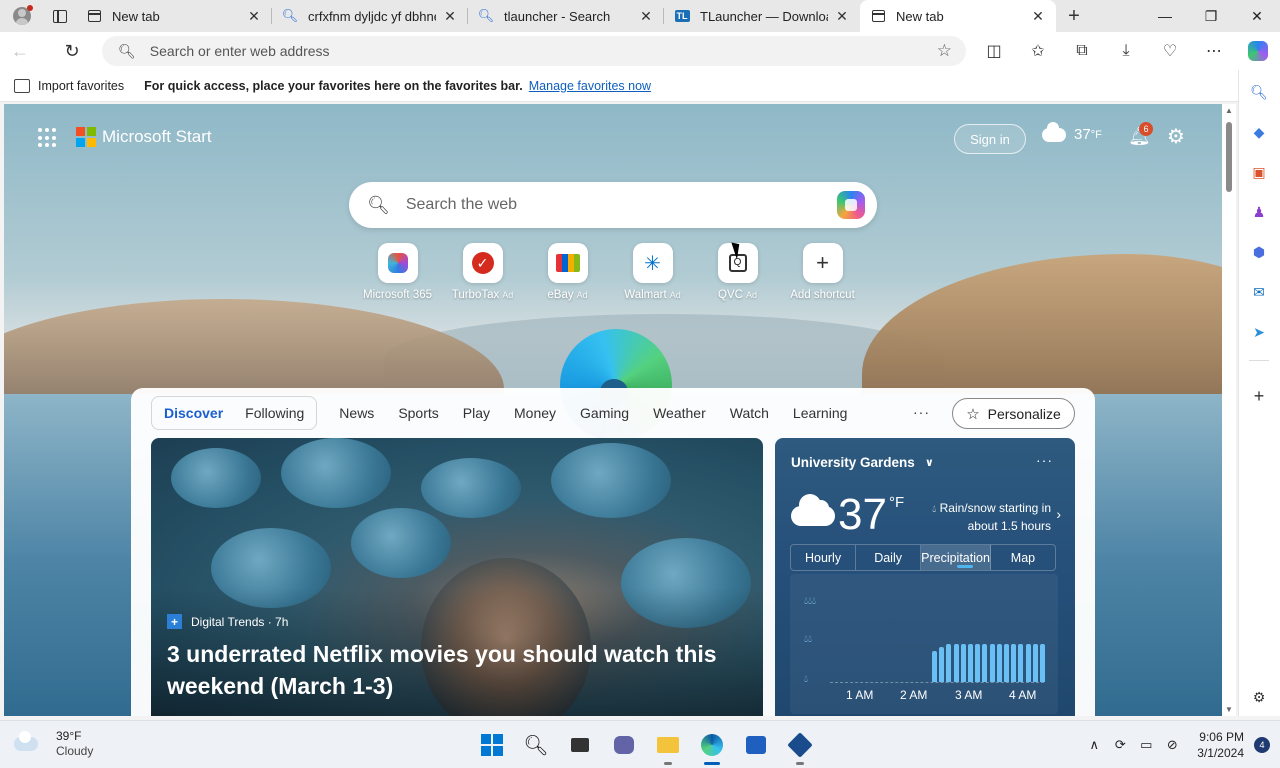 The height and width of the screenshot is (768, 1280). Describe the element at coordinates (471, 488) in the screenshot. I see `hero-image-shape` at that location.